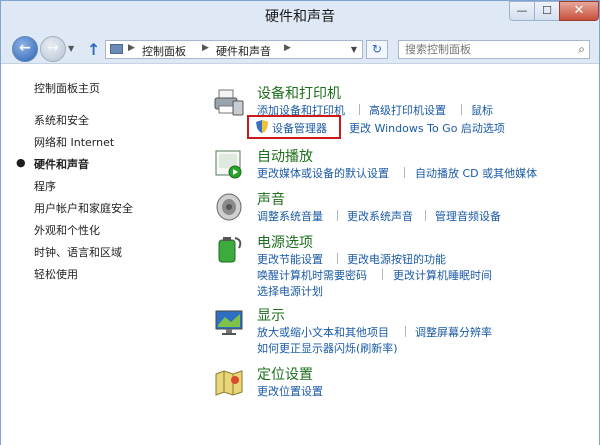 The image size is (600, 445). What do you see at coordinates (323, 332) in the screenshot?
I see `link-make-text-larger-smaller: 放大或缩小文本和其他项目` at bounding box center [323, 332].